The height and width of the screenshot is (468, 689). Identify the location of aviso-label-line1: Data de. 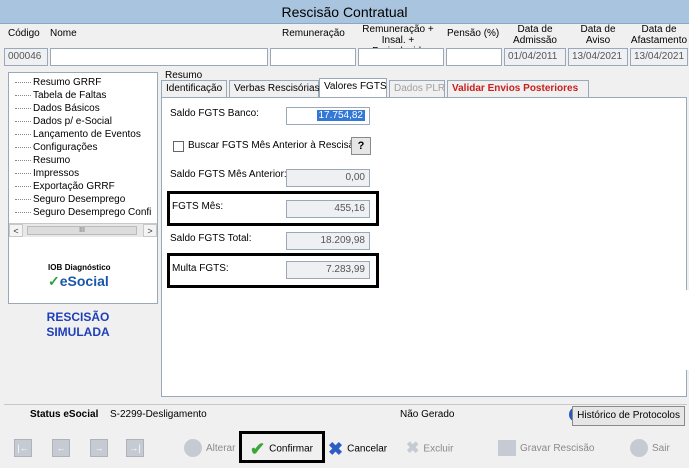
(598, 29).